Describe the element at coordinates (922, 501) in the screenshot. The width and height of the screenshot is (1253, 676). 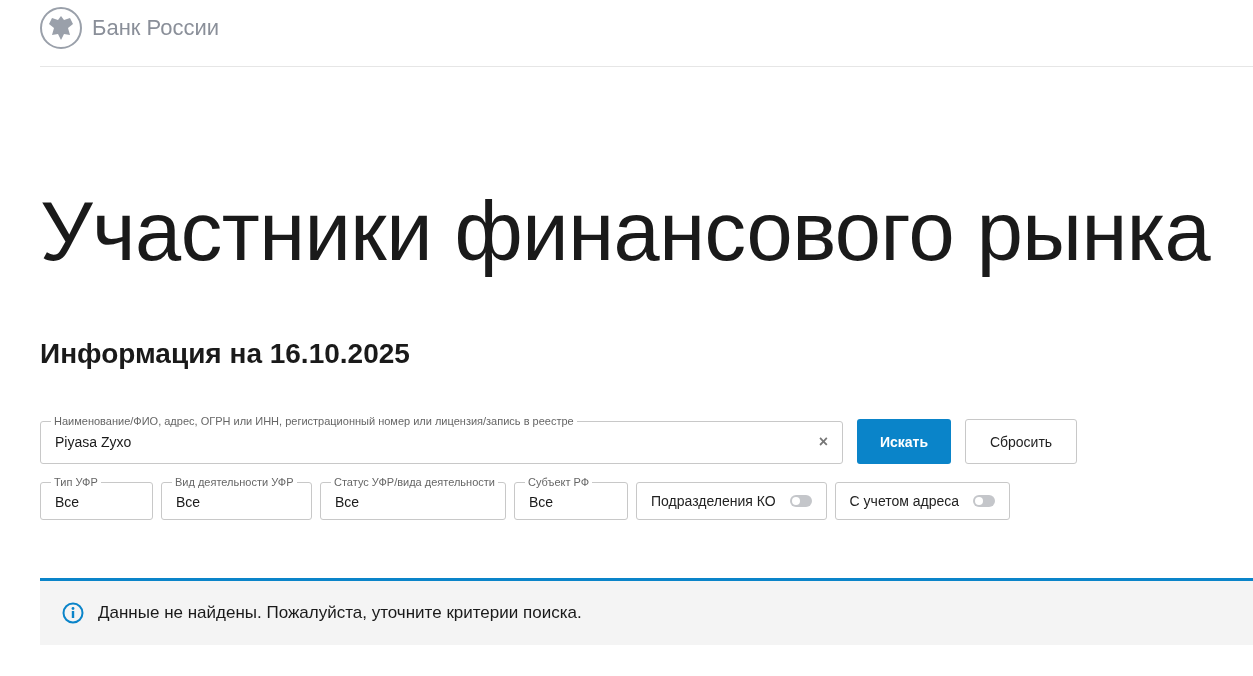
I see `toggle-button: С учетом адреса` at that location.